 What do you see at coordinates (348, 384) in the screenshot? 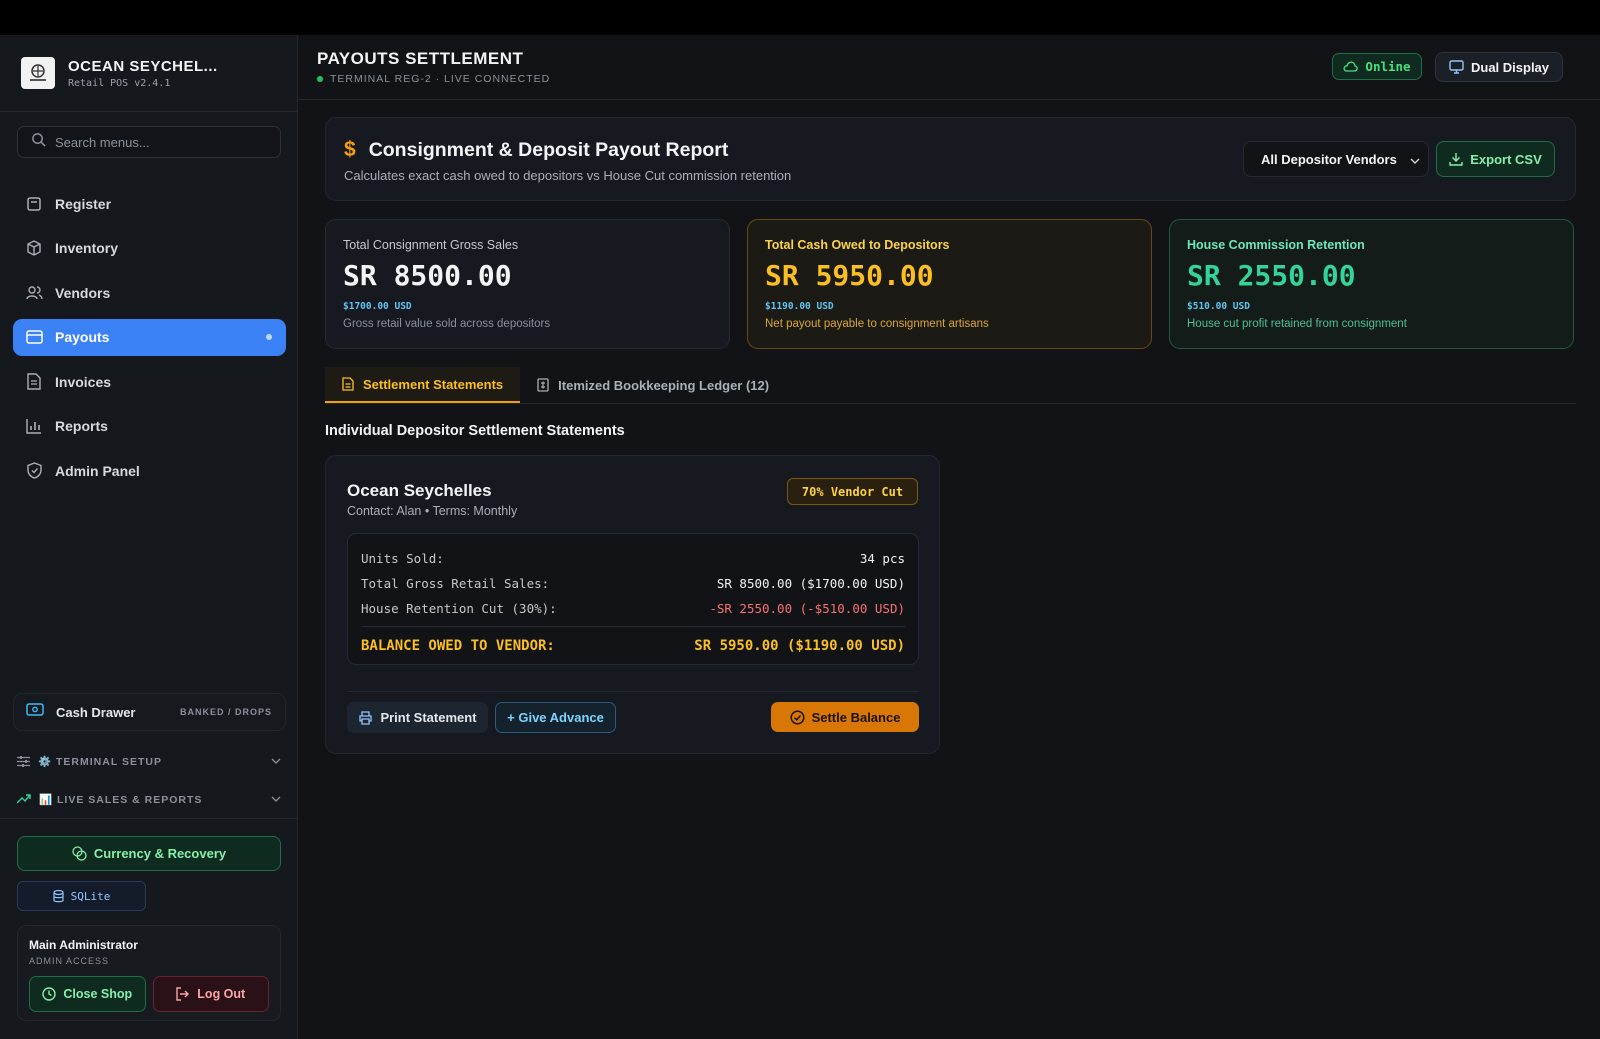
I see `document-icon` at bounding box center [348, 384].